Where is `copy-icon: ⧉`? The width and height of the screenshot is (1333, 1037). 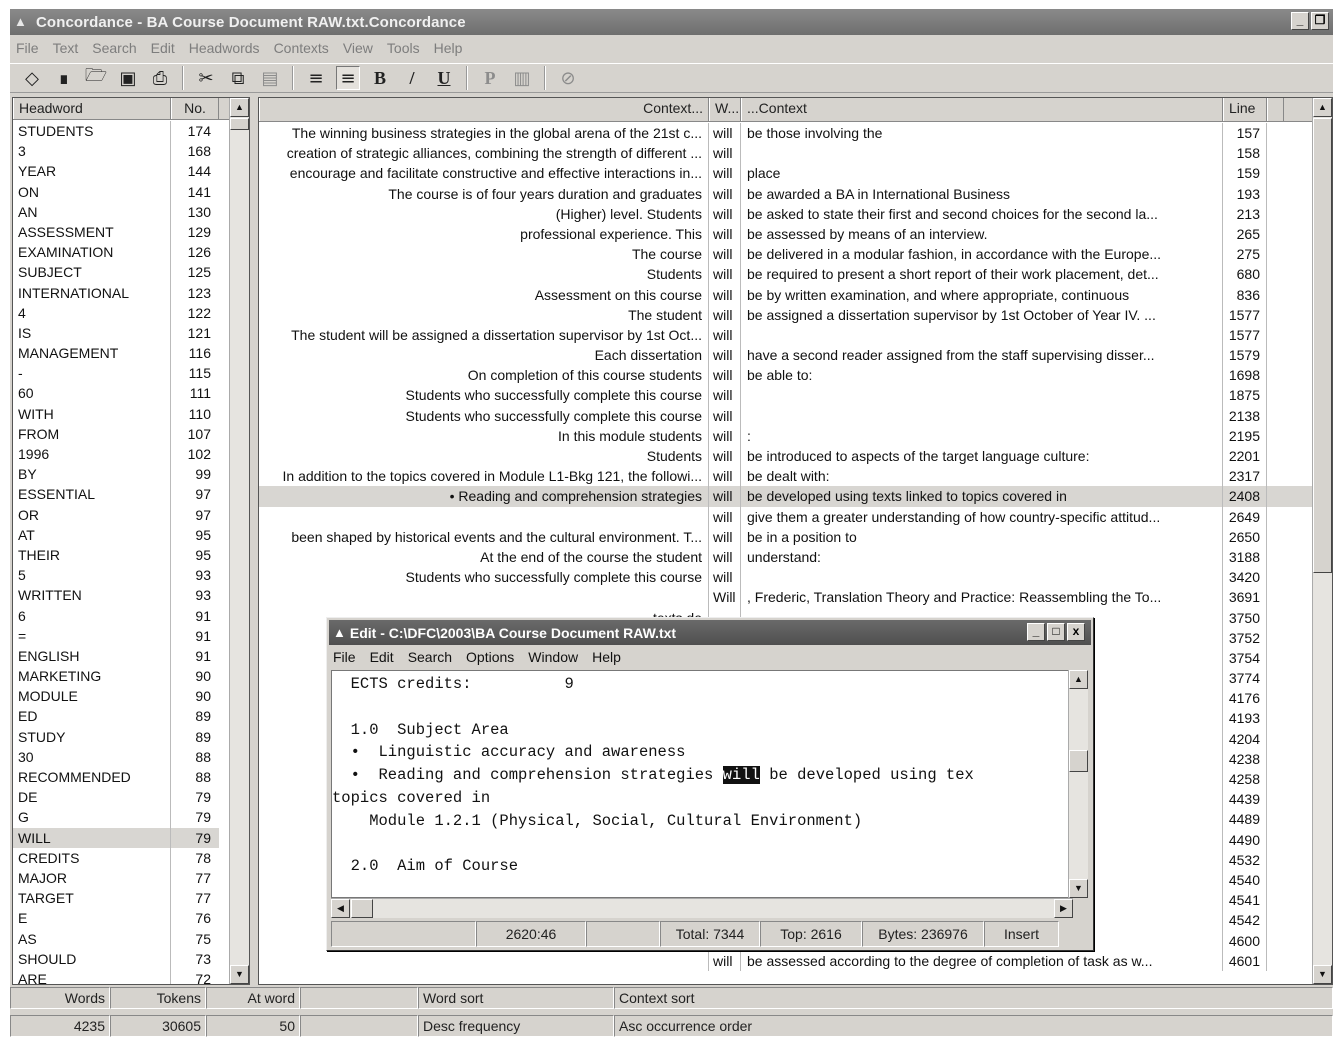
copy-icon: ⧉ is located at coordinates (238, 78).